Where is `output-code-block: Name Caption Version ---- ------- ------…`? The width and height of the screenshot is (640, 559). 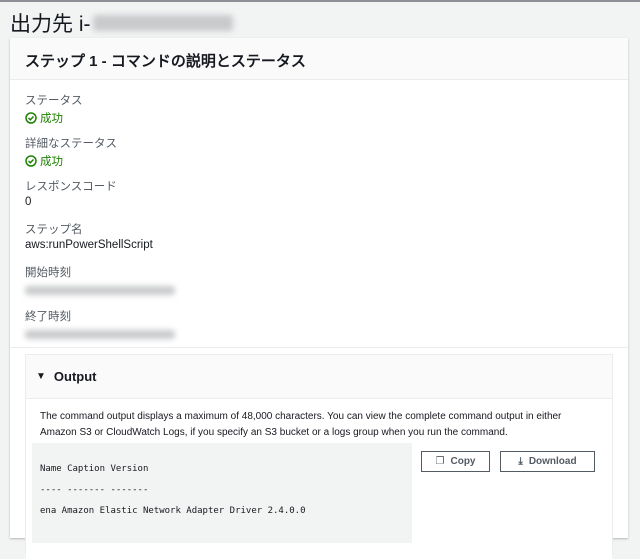
output-code-block: Name Caption Version ---- ------- ------… is located at coordinates (222, 493).